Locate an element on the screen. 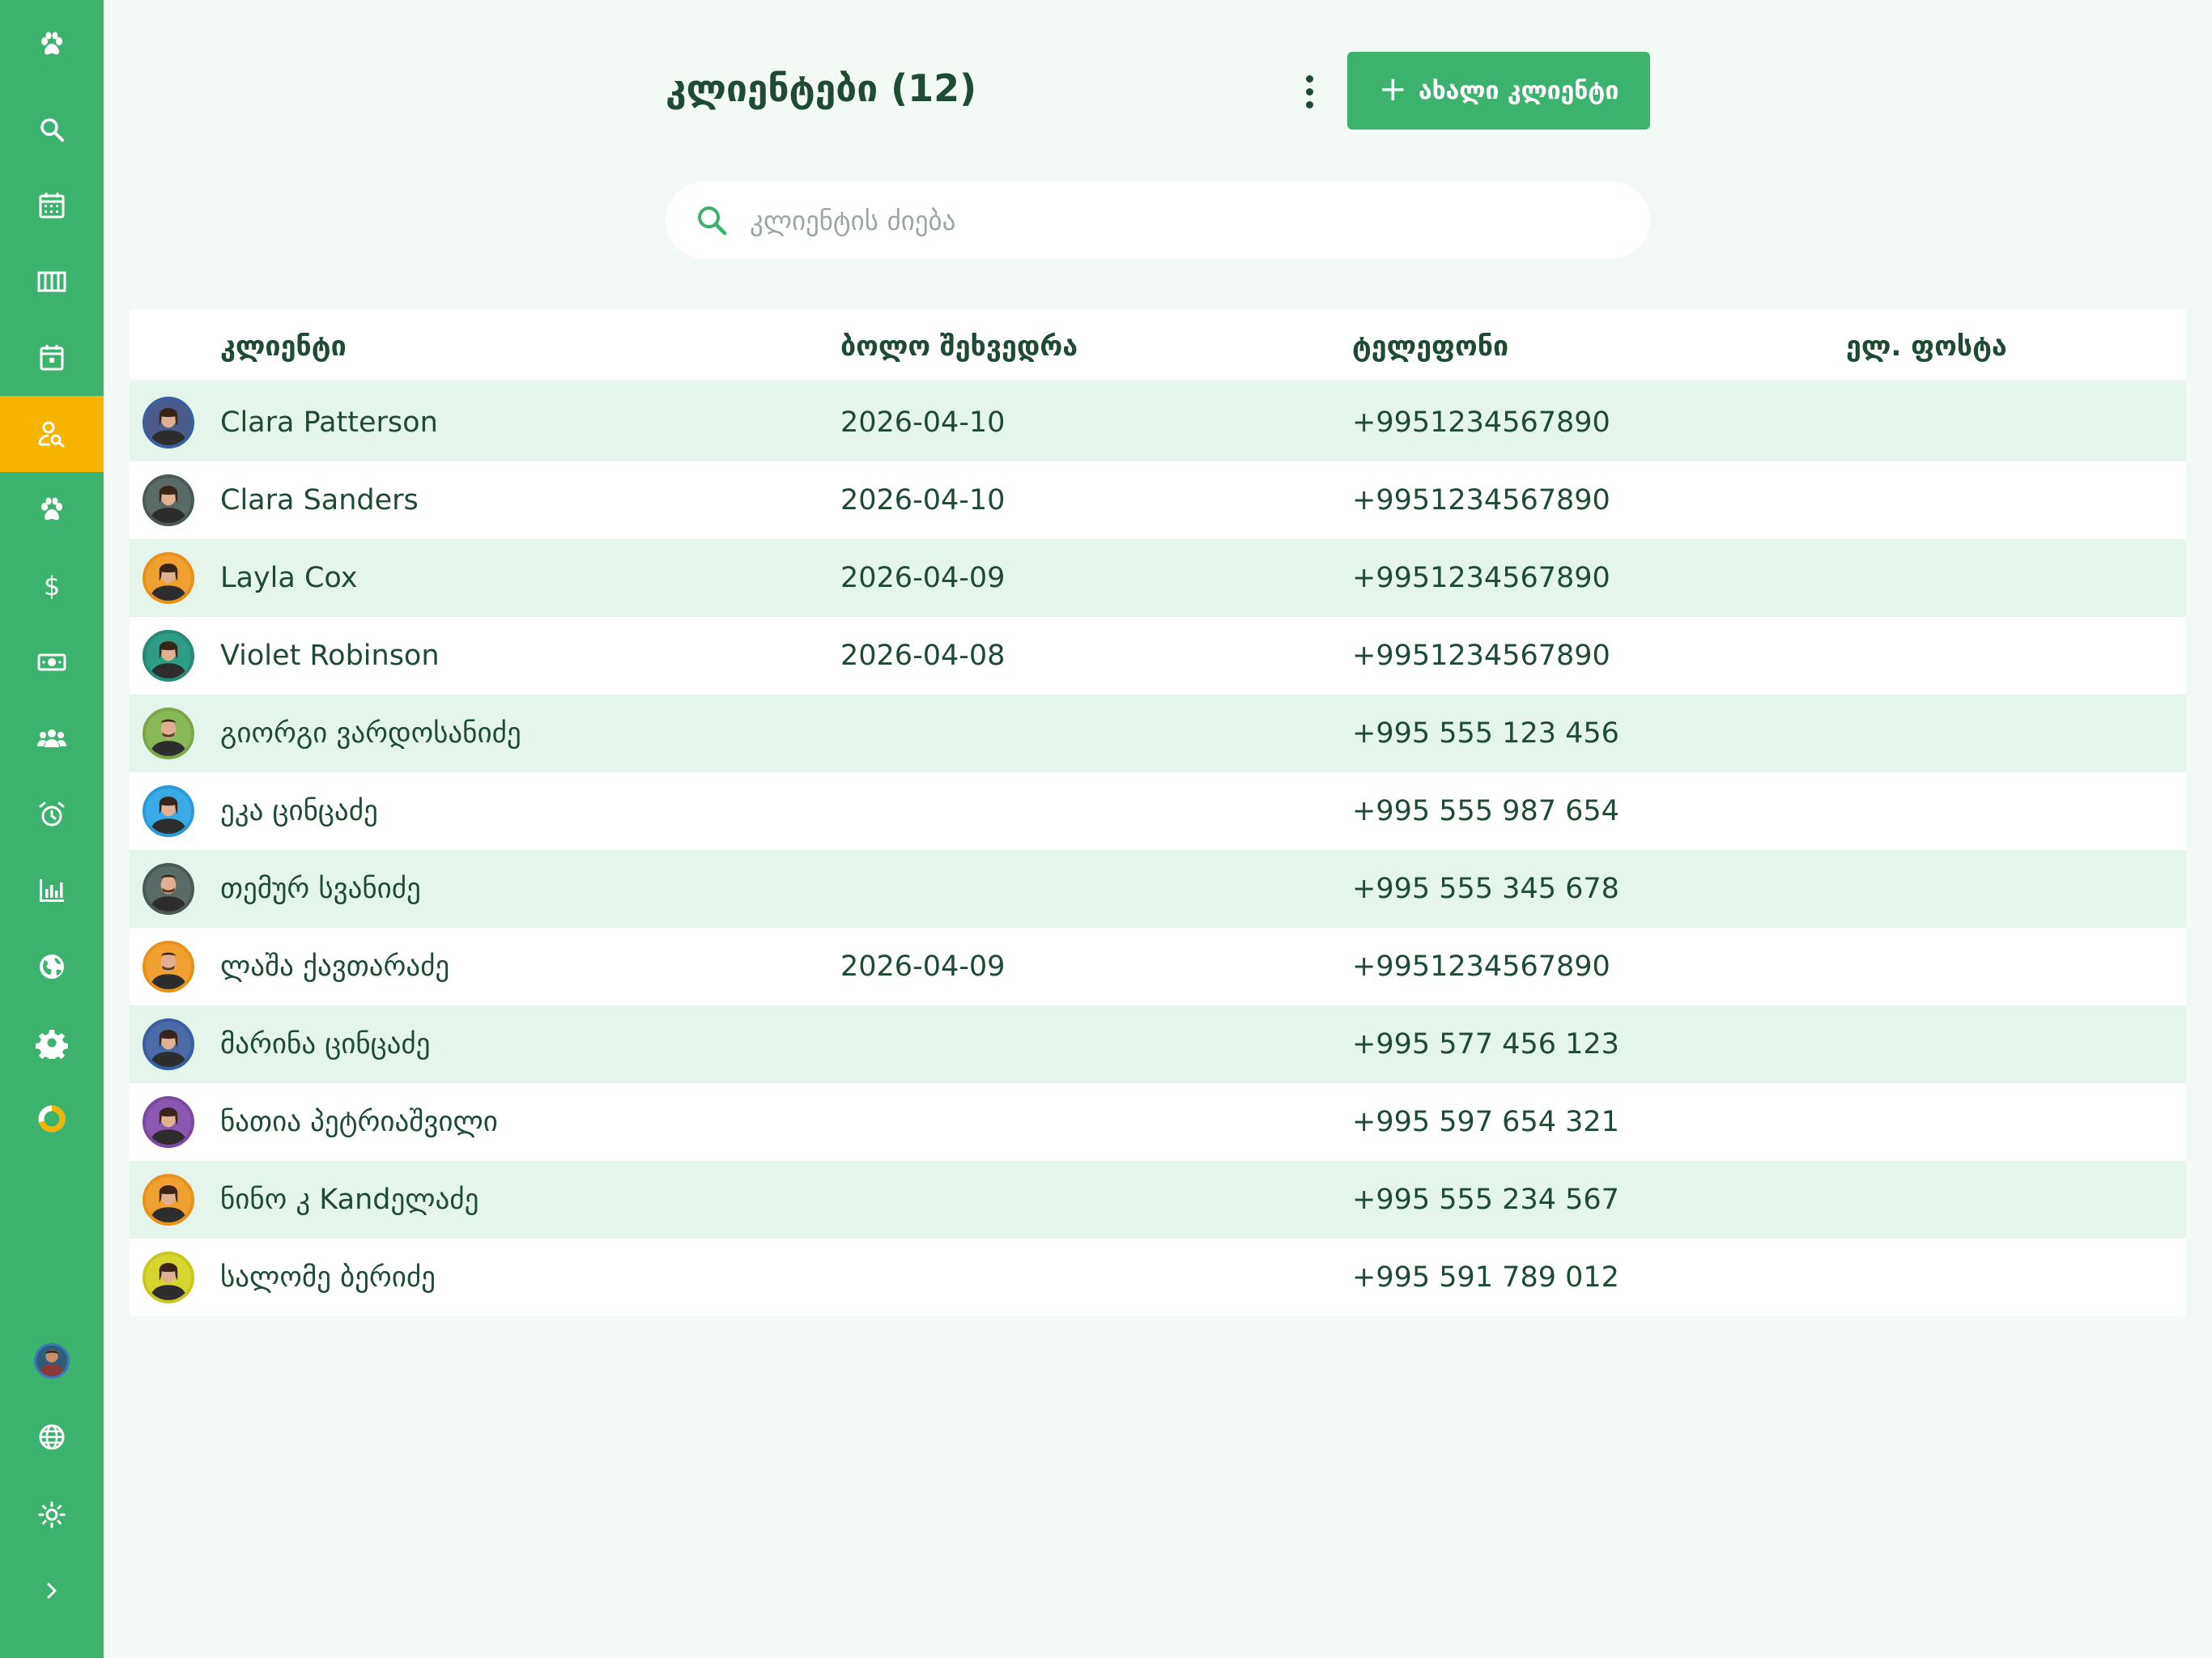 Image resolution: width=2212 pixels, height=1658 pixels. table-row: გიორგი ვარდოსანიძე +995 555 123 456 is located at coordinates (1158, 733).